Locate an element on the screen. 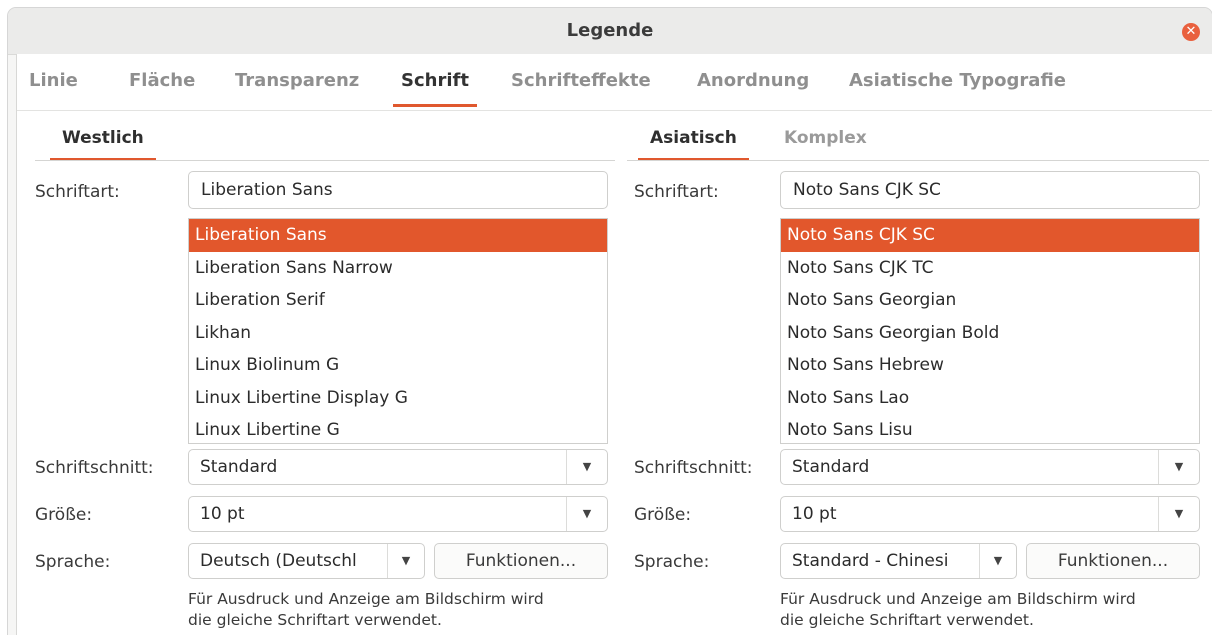  asian-language-label: Sprache: is located at coordinates (672, 562).